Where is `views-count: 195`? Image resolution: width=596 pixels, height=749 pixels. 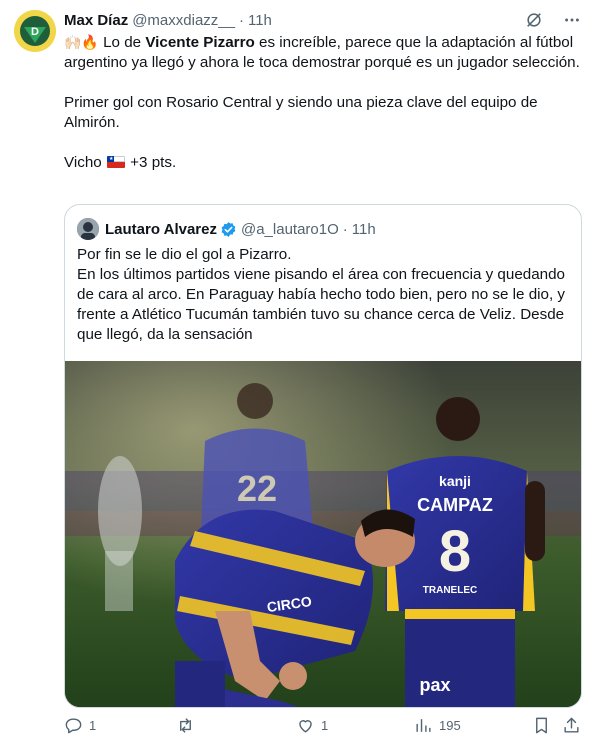 views-count: 195 is located at coordinates (450, 725).